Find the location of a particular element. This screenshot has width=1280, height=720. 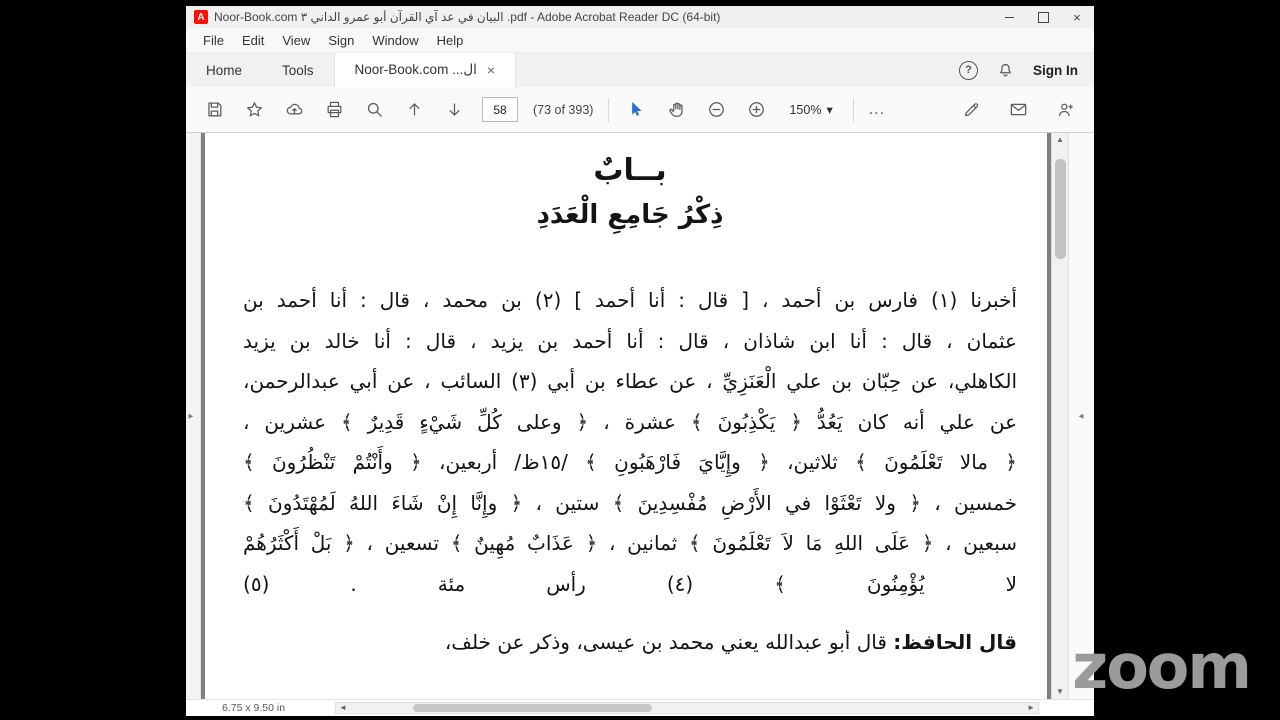

help-icon: ? is located at coordinates (968, 70).